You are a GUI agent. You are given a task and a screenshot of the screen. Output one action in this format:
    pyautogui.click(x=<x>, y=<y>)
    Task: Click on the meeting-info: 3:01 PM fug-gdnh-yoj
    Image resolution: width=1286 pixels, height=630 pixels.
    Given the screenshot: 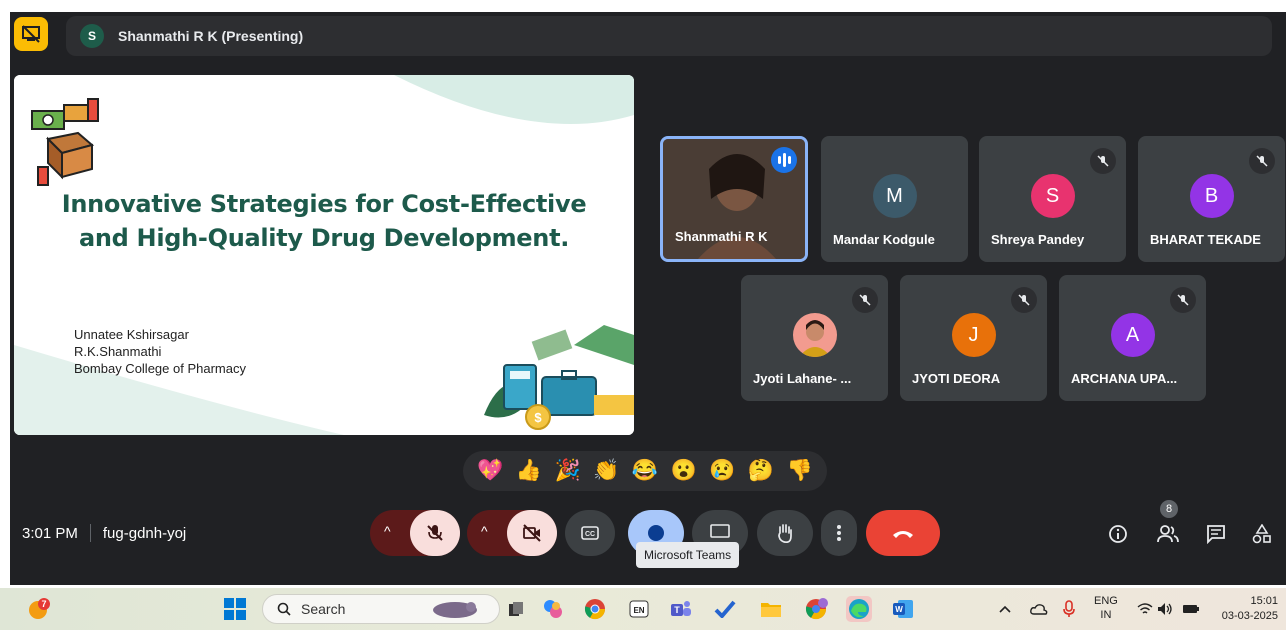 What is the action you would take?
    pyautogui.click(x=104, y=533)
    